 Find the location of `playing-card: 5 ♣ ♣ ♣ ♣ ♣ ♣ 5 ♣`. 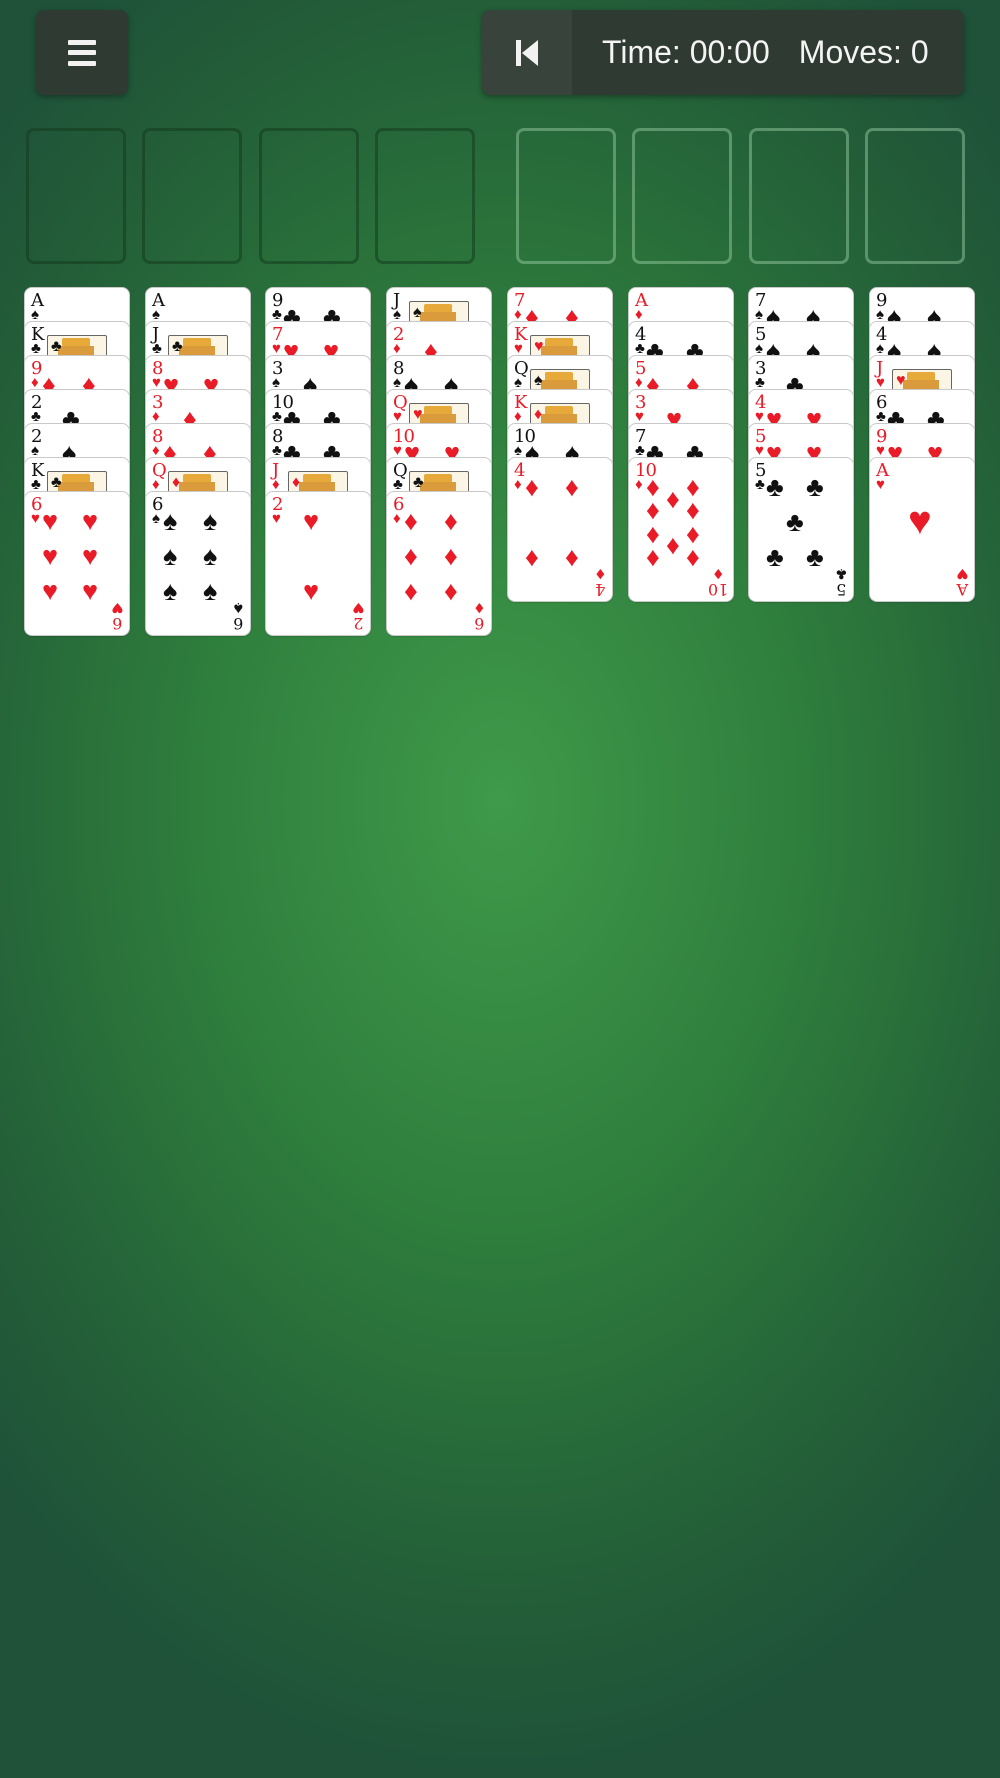

playing-card: 5 ♣ ♣ ♣ ♣ ♣ ♣ 5 ♣ is located at coordinates (801, 529).